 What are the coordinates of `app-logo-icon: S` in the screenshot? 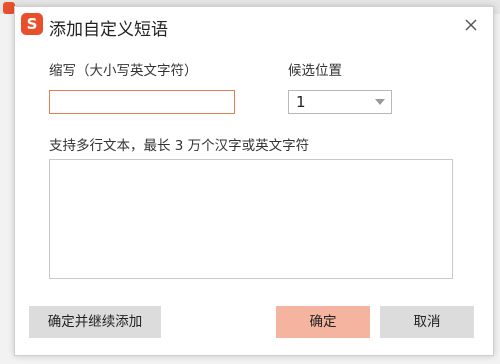 It's located at (32, 24).